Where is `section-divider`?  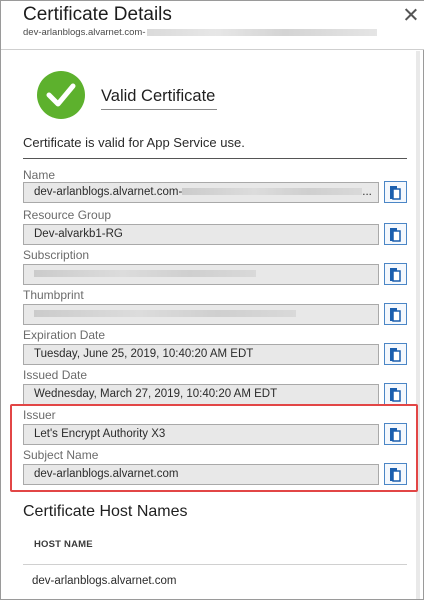 section-divider is located at coordinates (215, 158).